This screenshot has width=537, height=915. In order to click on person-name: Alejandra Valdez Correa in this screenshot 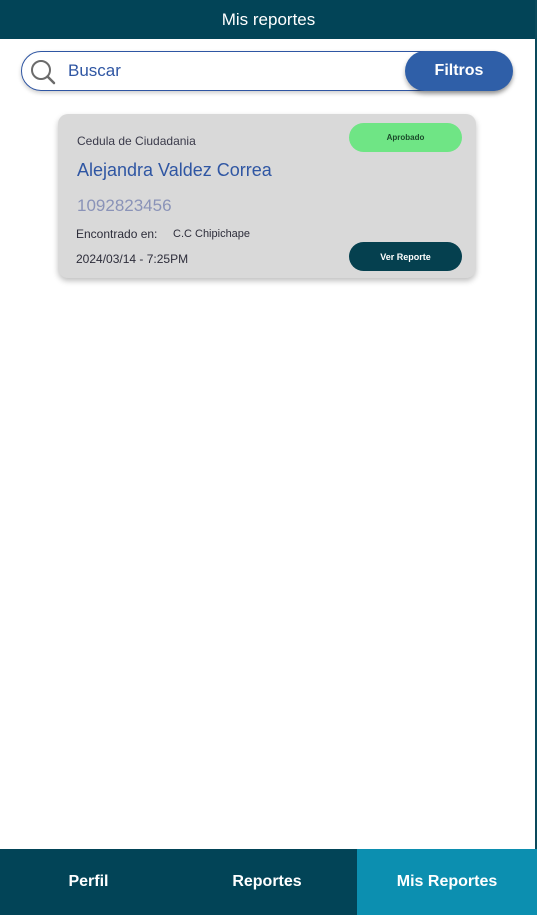, I will do `click(174, 170)`.